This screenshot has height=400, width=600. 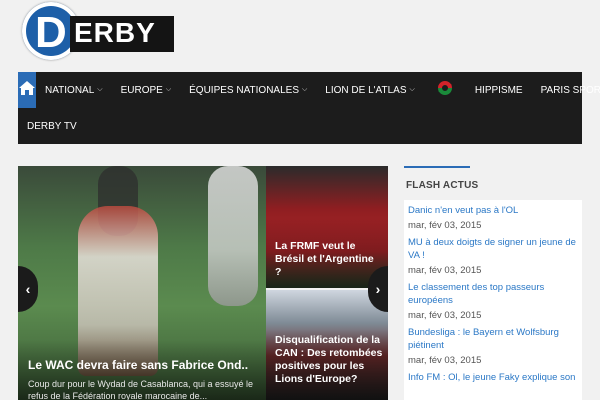 What do you see at coordinates (28, 289) in the screenshot?
I see `chevron-left-icon: ‹` at bounding box center [28, 289].